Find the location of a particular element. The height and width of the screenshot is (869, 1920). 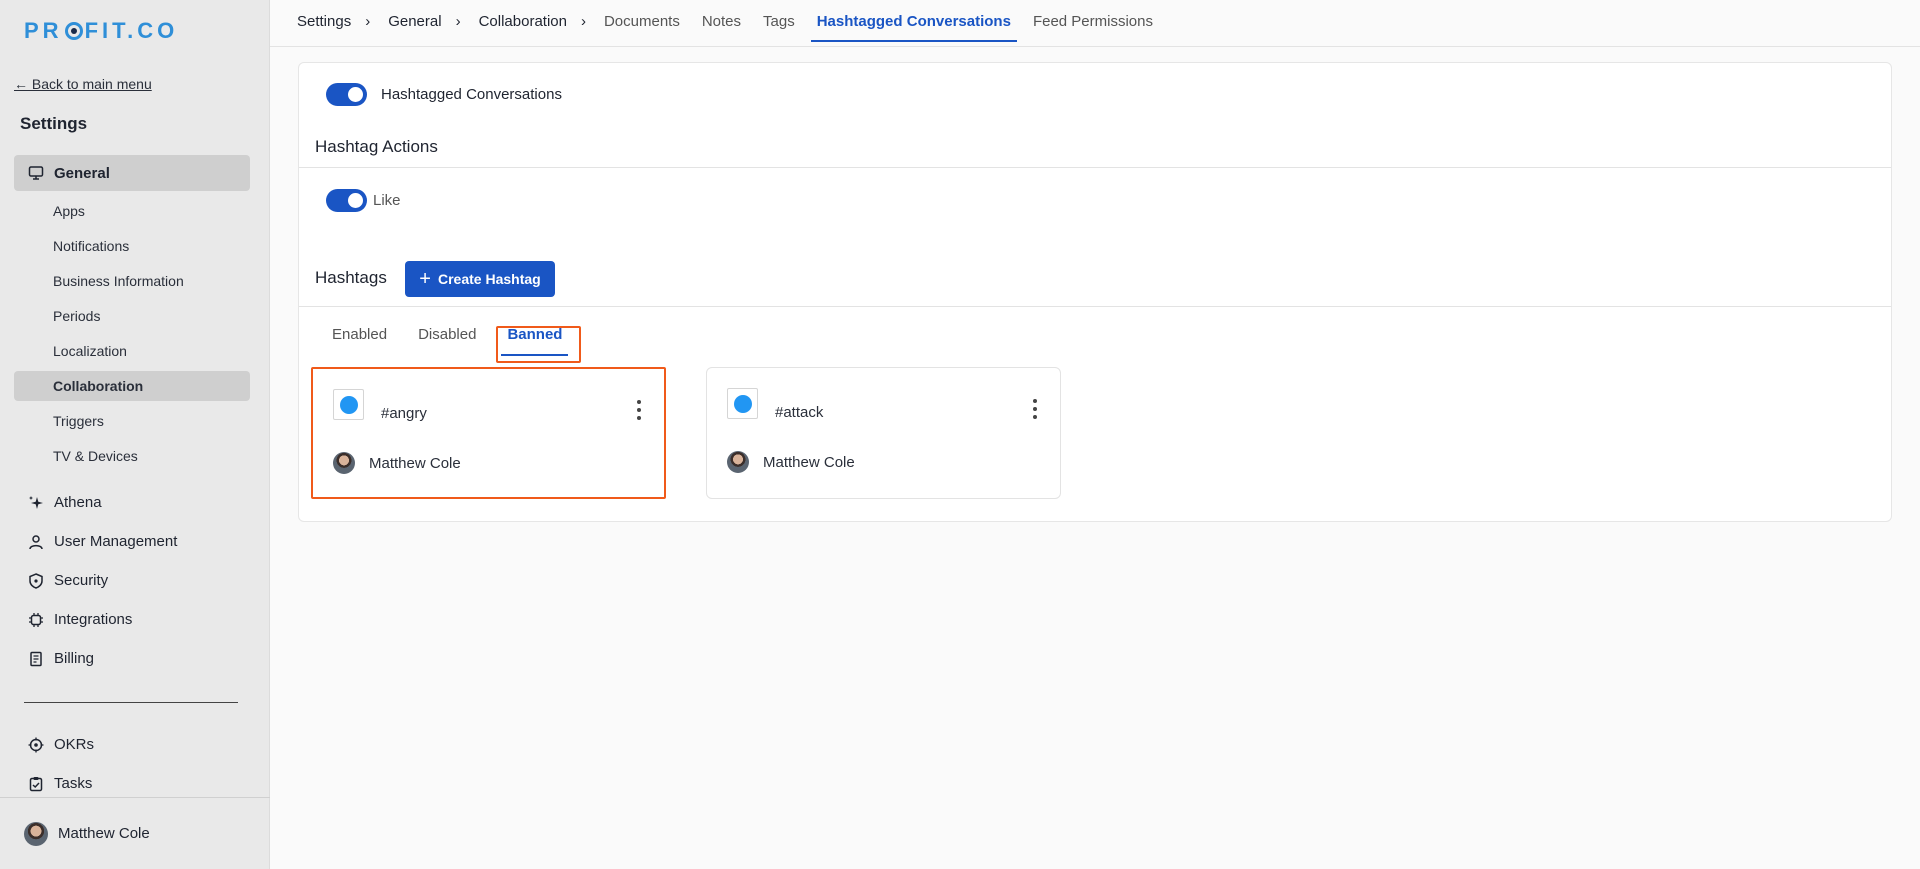

logo-target-mark is located at coordinates (73, 31).